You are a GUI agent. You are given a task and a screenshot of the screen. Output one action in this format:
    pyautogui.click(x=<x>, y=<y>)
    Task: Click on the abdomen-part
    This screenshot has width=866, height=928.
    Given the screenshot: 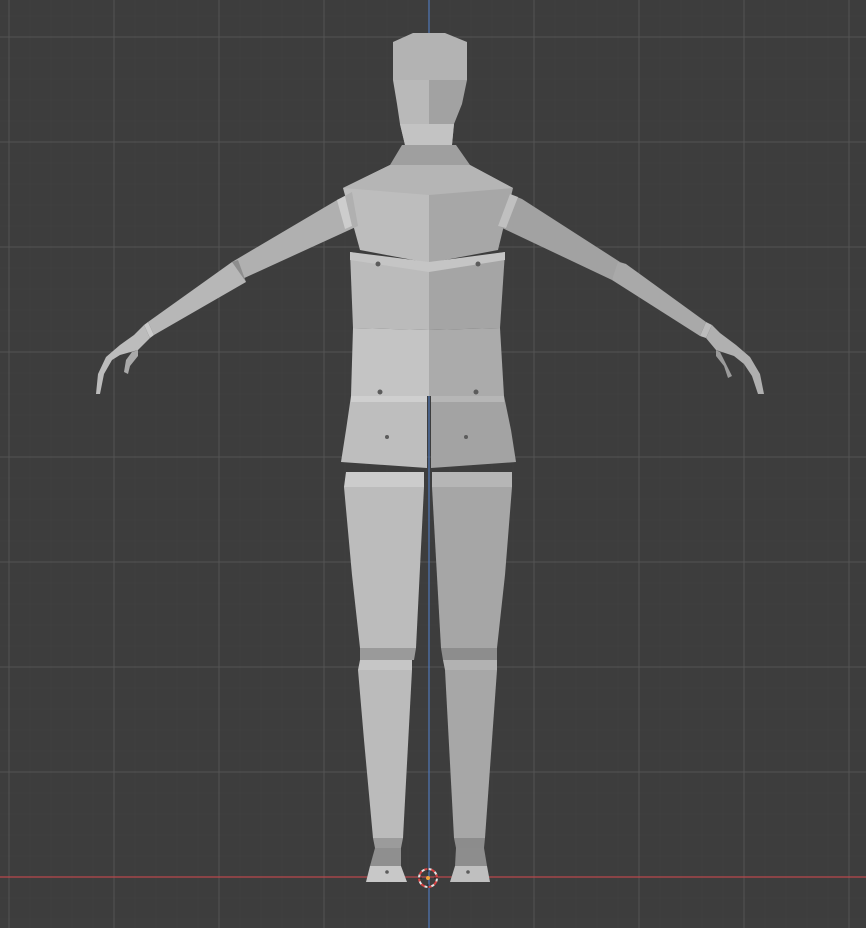 What is the action you would take?
    pyautogui.click(x=427, y=291)
    